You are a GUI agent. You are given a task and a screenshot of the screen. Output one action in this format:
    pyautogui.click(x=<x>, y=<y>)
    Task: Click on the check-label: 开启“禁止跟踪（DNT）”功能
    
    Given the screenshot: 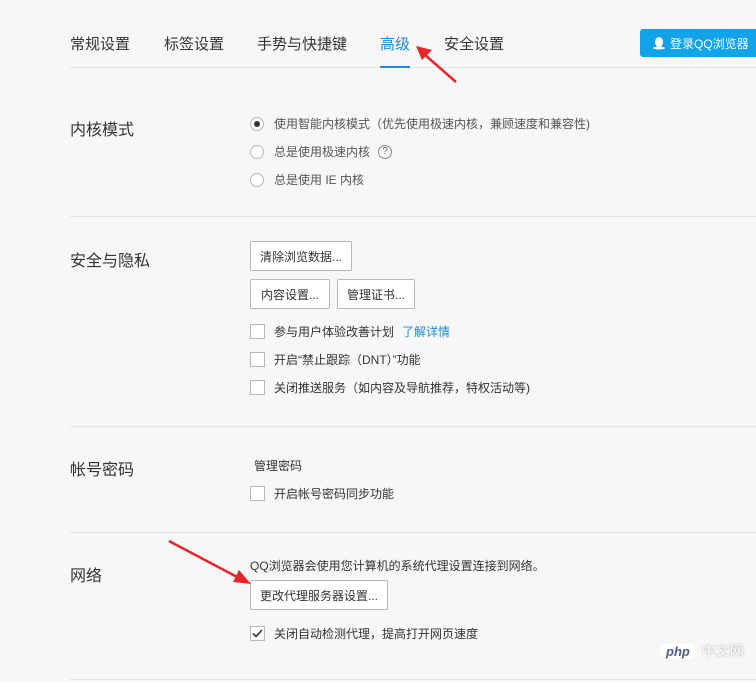 What is the action you would take?
    pyautogui.click(x=347, y=360)
    